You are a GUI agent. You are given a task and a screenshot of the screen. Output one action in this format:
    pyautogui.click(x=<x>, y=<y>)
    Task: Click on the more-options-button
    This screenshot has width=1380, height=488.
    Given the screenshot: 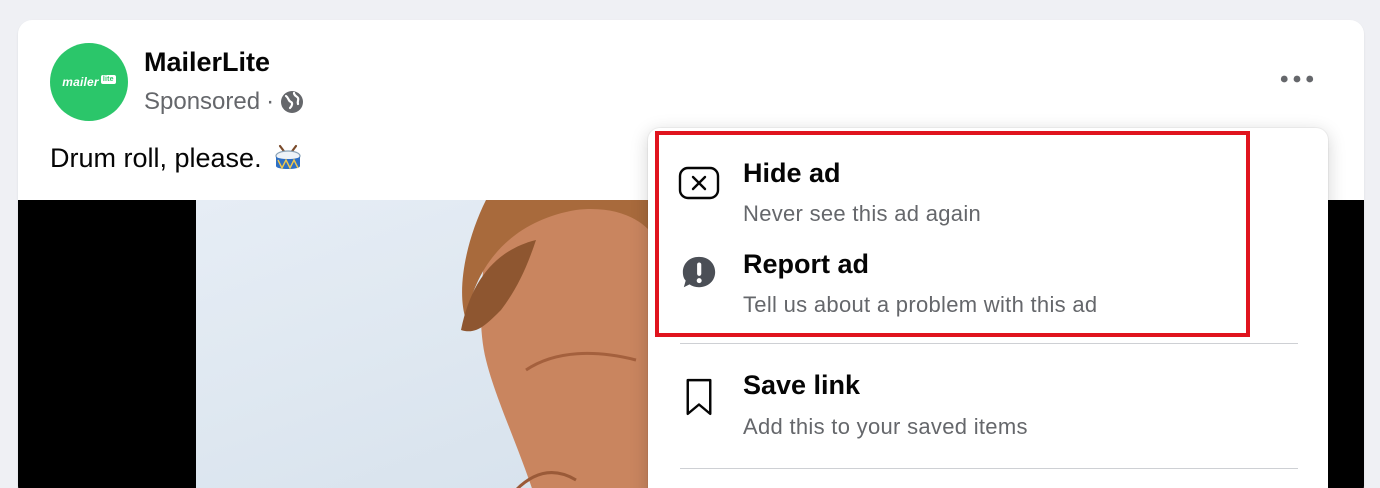 What is the action you would take?
    pyautogui.click(x=1297, y=79)
    